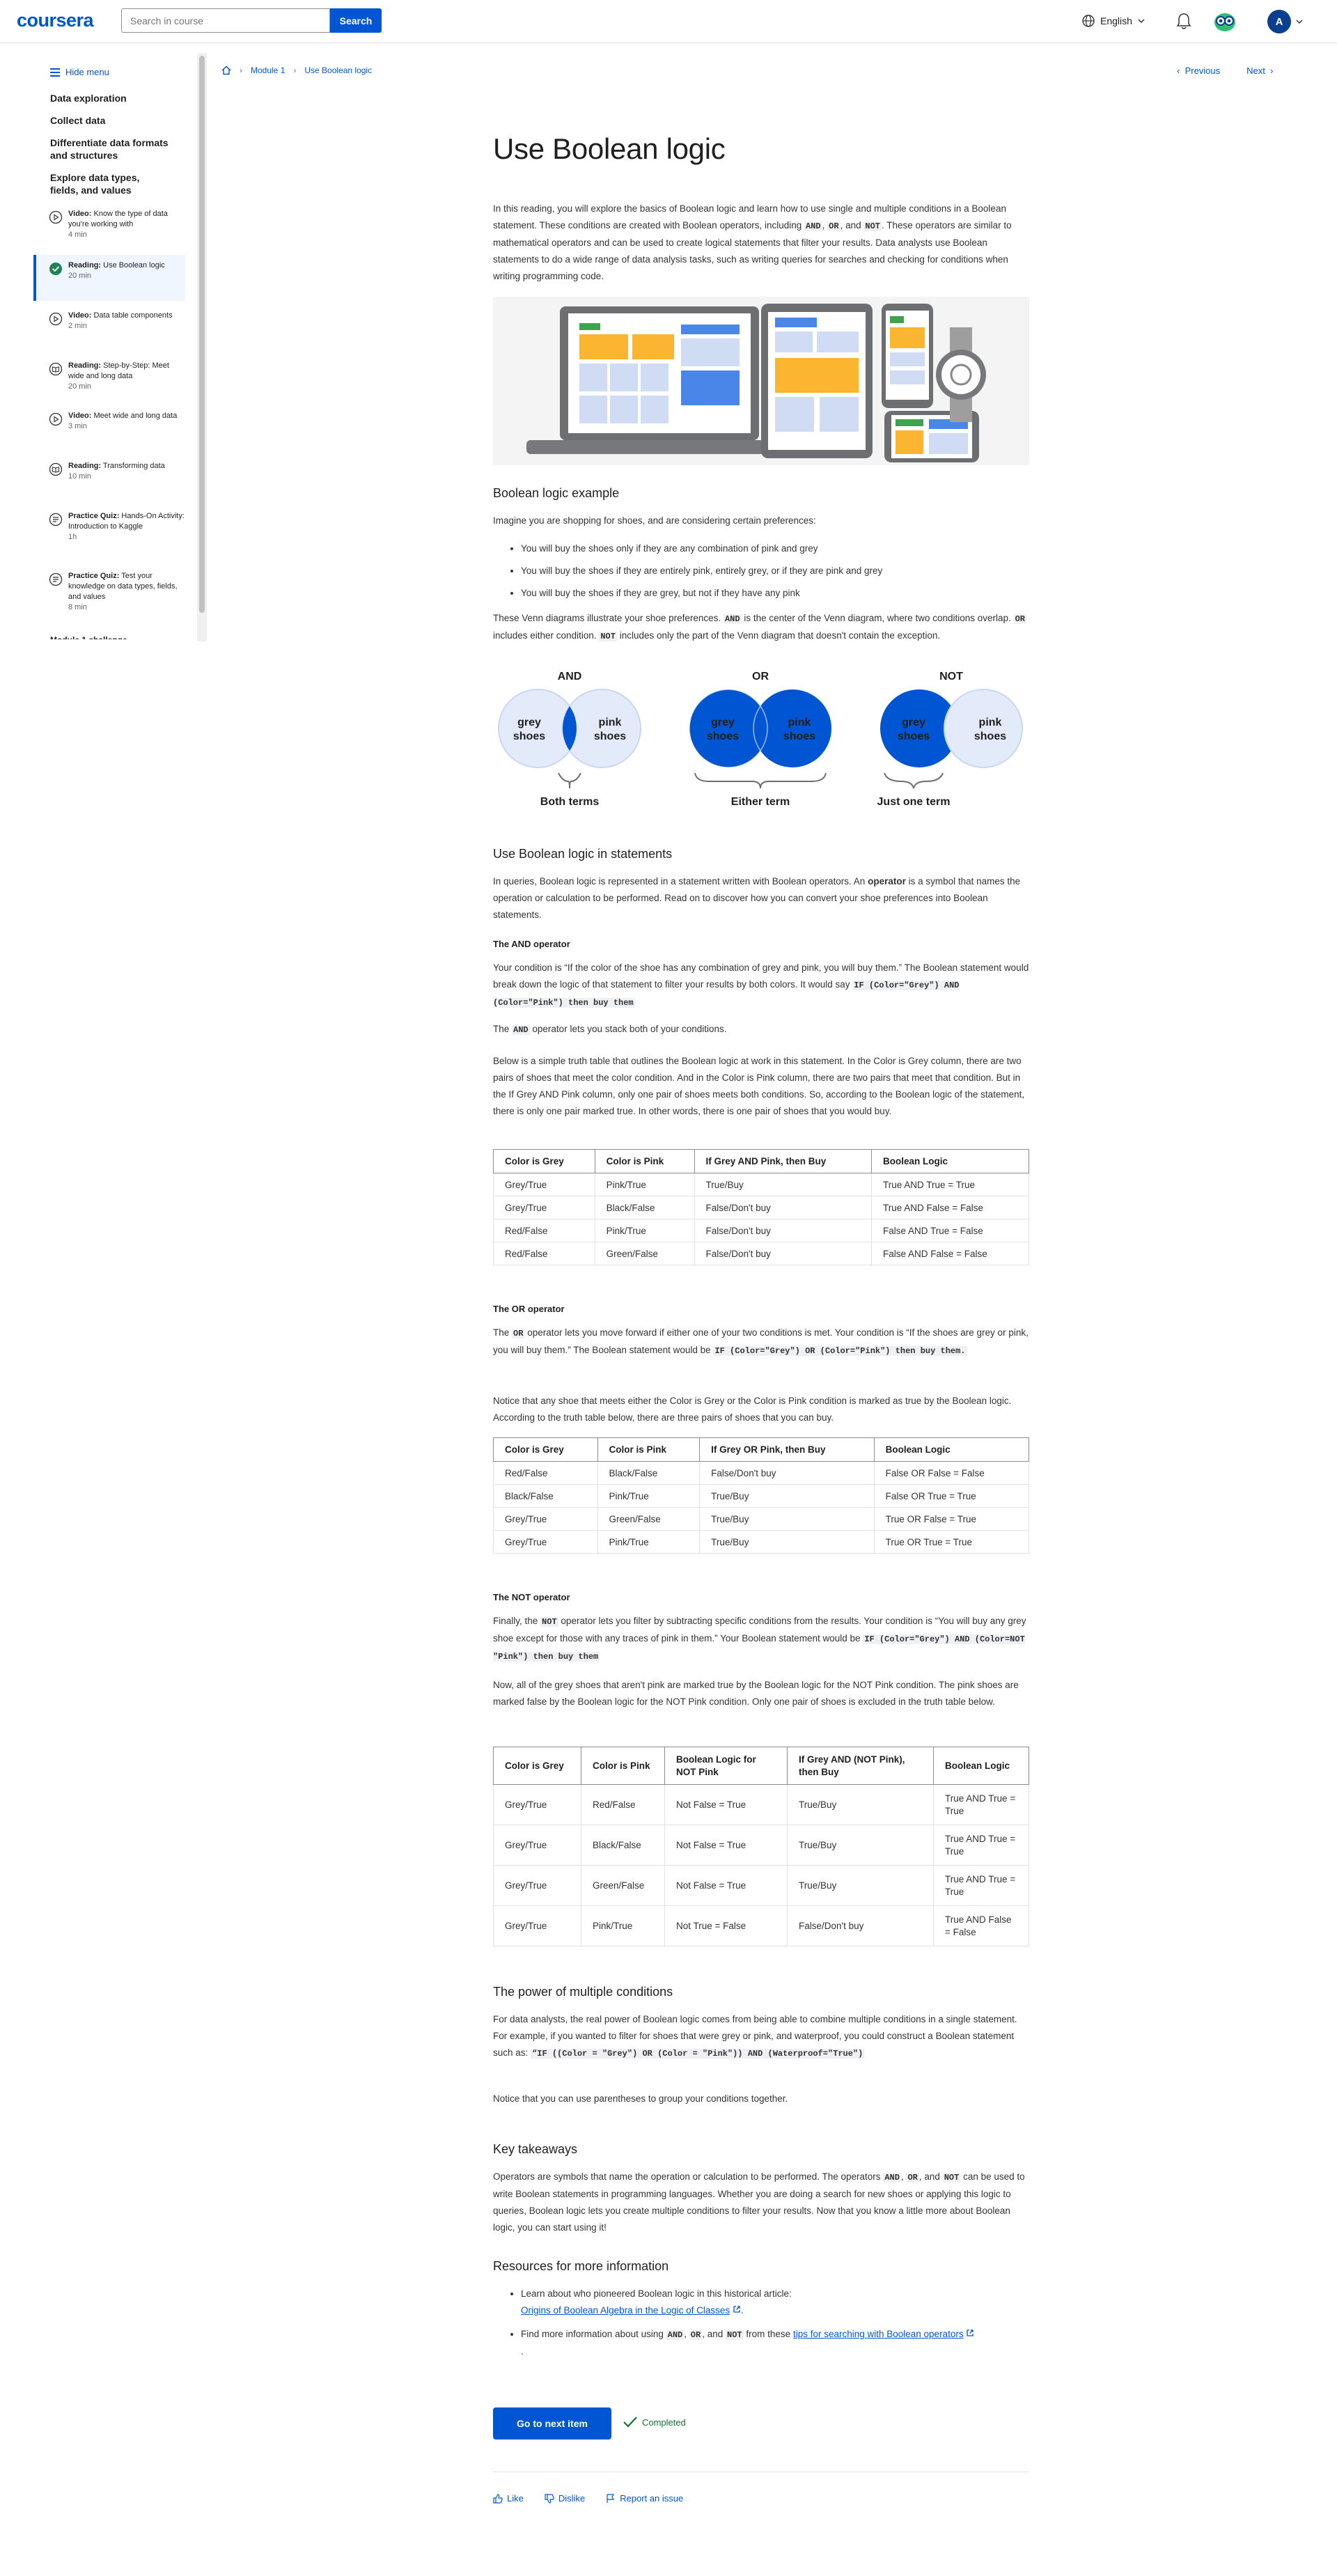  I want to click on dislike-button: Dislike, so click(565, 2498).